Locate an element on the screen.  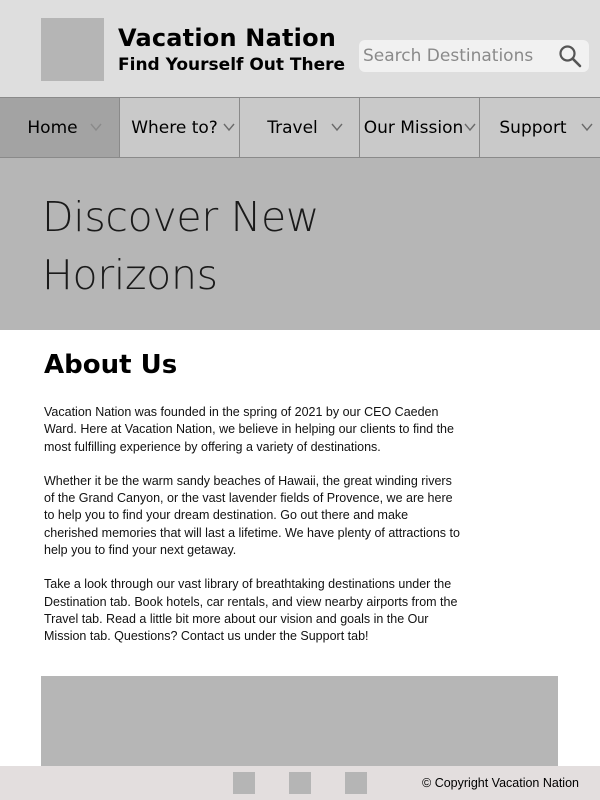
search-box is located at coordinates (474, 56).